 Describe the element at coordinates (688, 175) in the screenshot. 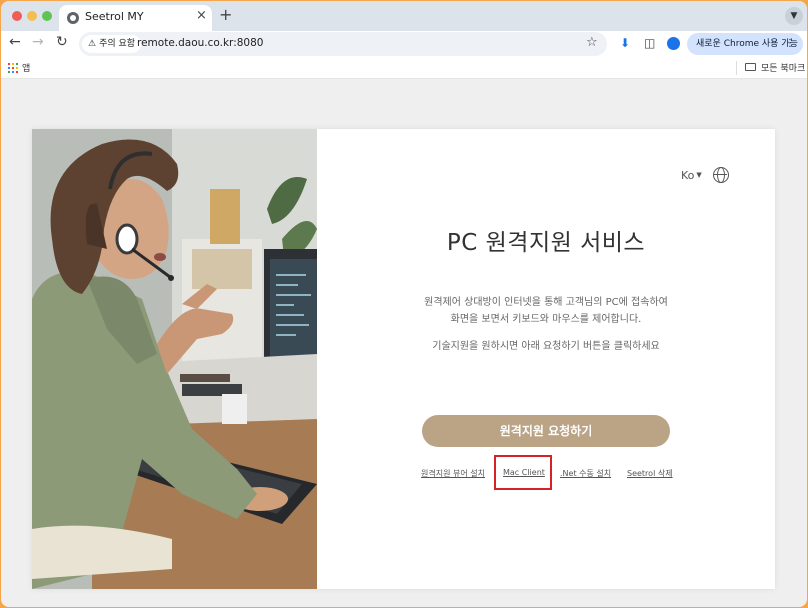

I see `language-label: Ko` at that location.